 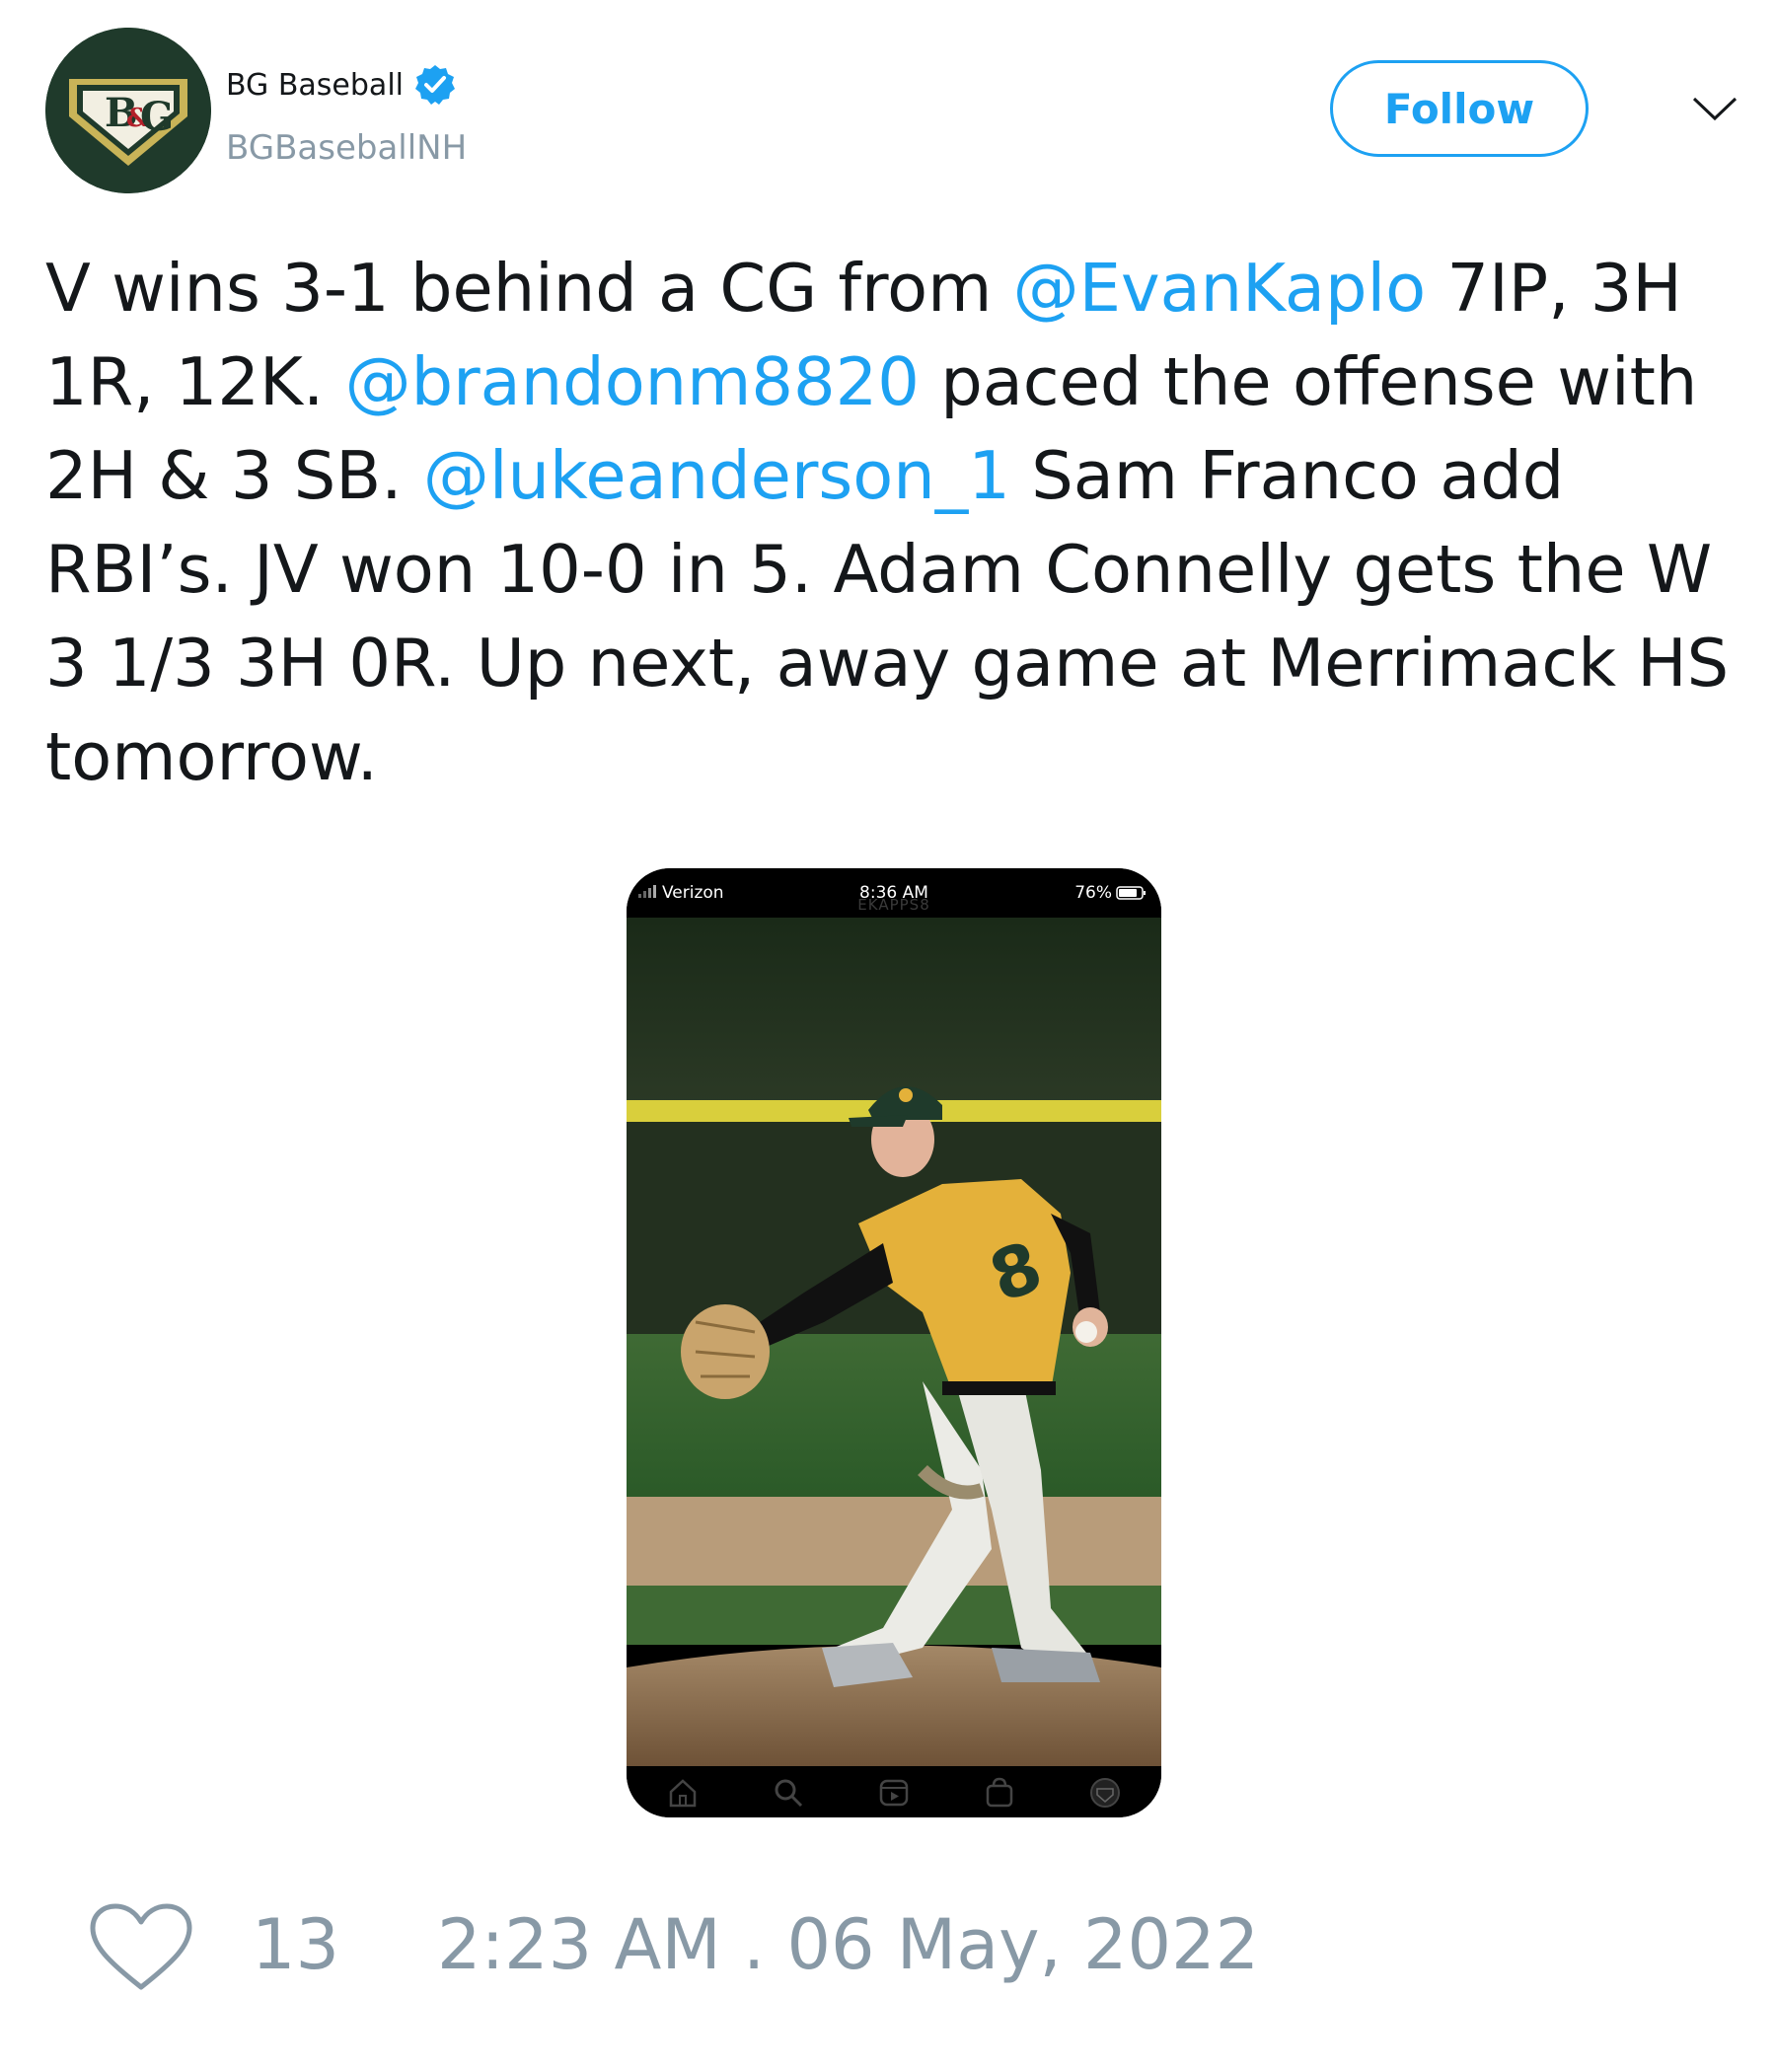 I want to click on bg-logo-icon: B & G, so click(x=128, y=111).